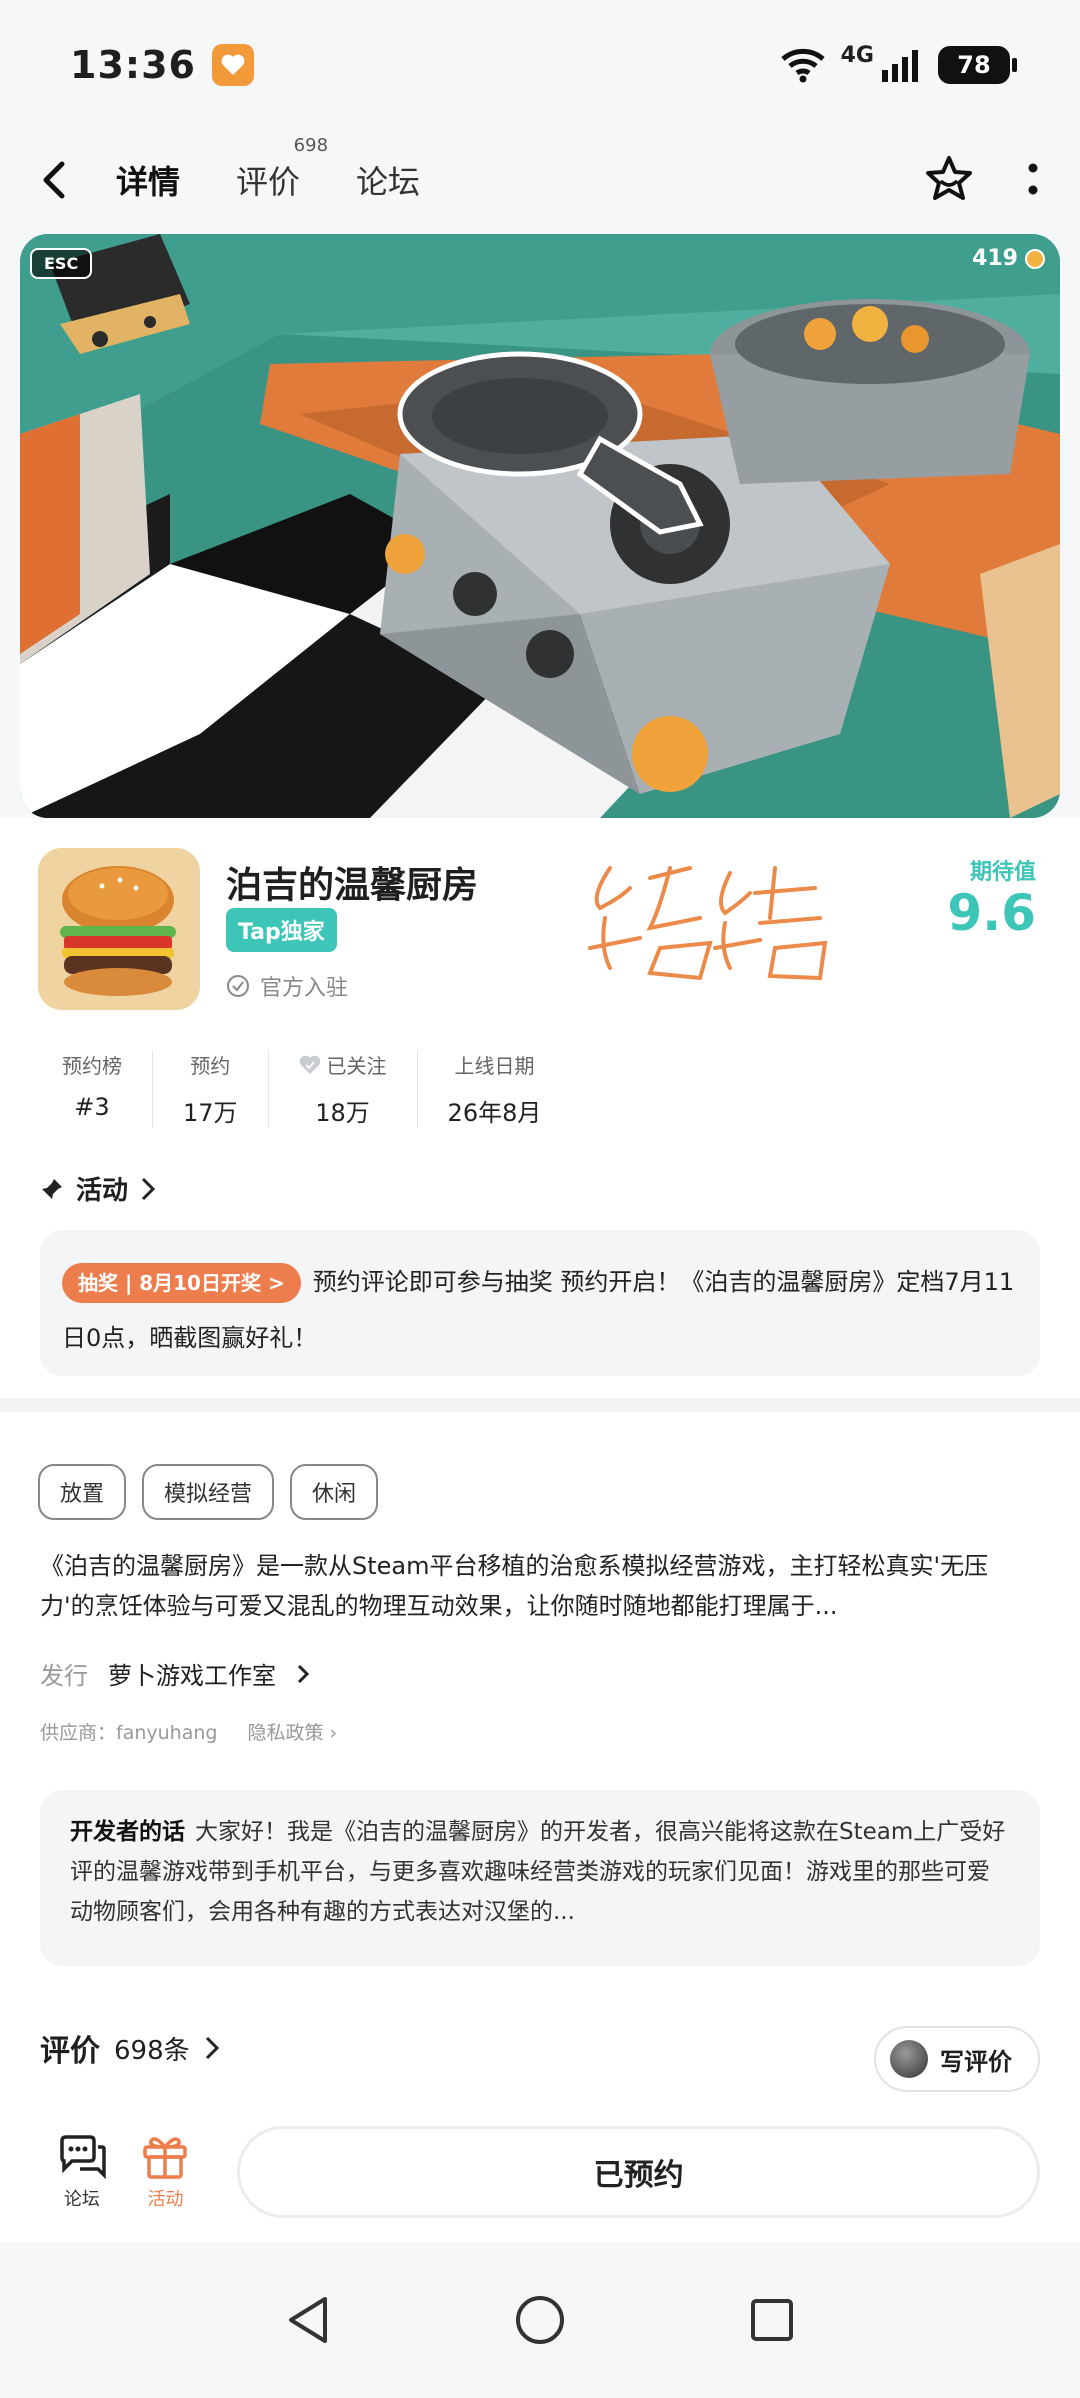  I want to click on stats-row: 预约榜 #3 预约 17万 已关注 18万 上线日期 26年8月, so click(304, 1089).